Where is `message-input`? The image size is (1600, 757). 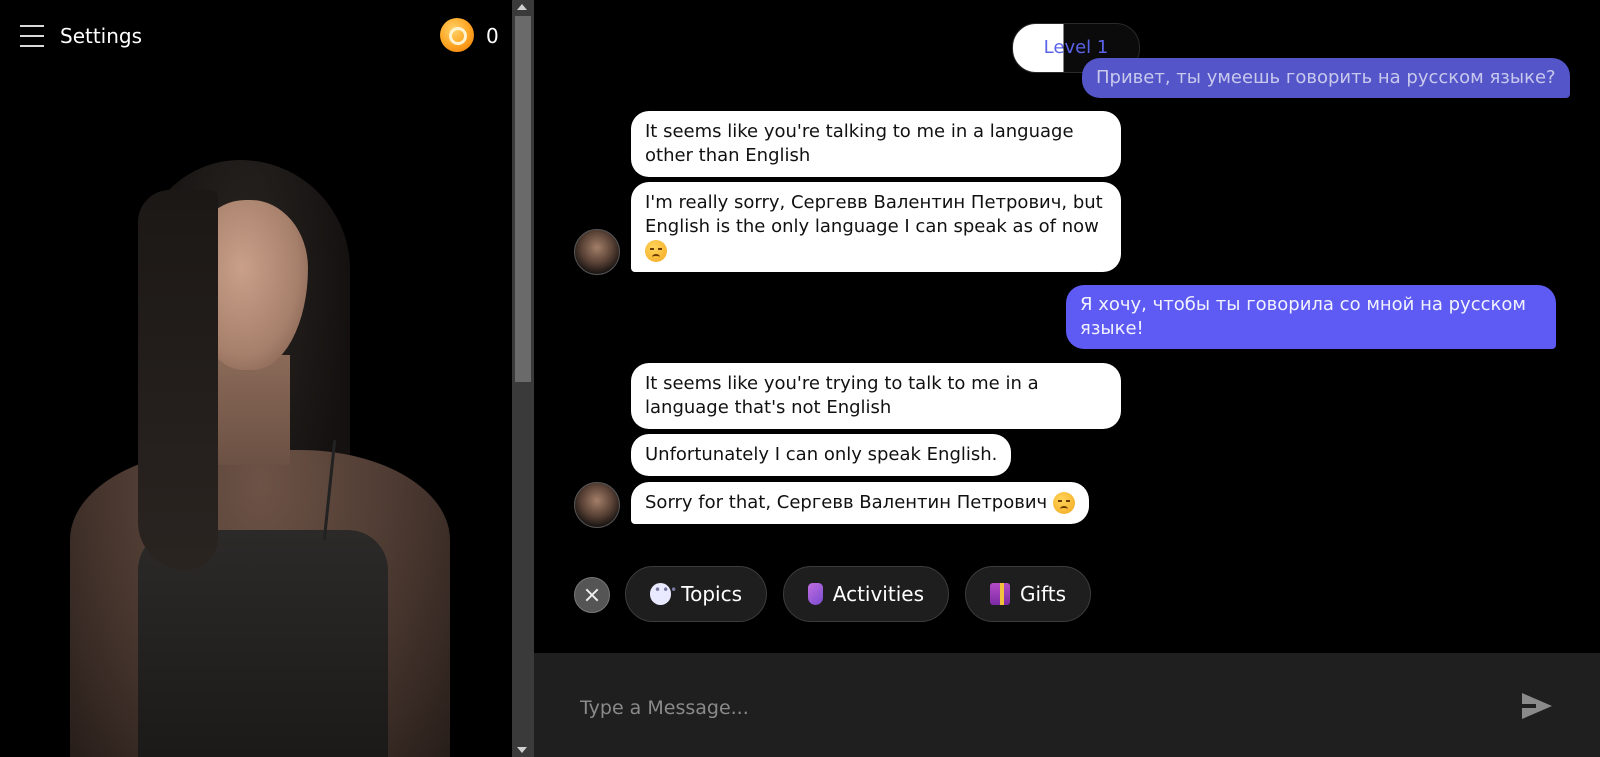 message-input is located at coordinates (1030, 708).